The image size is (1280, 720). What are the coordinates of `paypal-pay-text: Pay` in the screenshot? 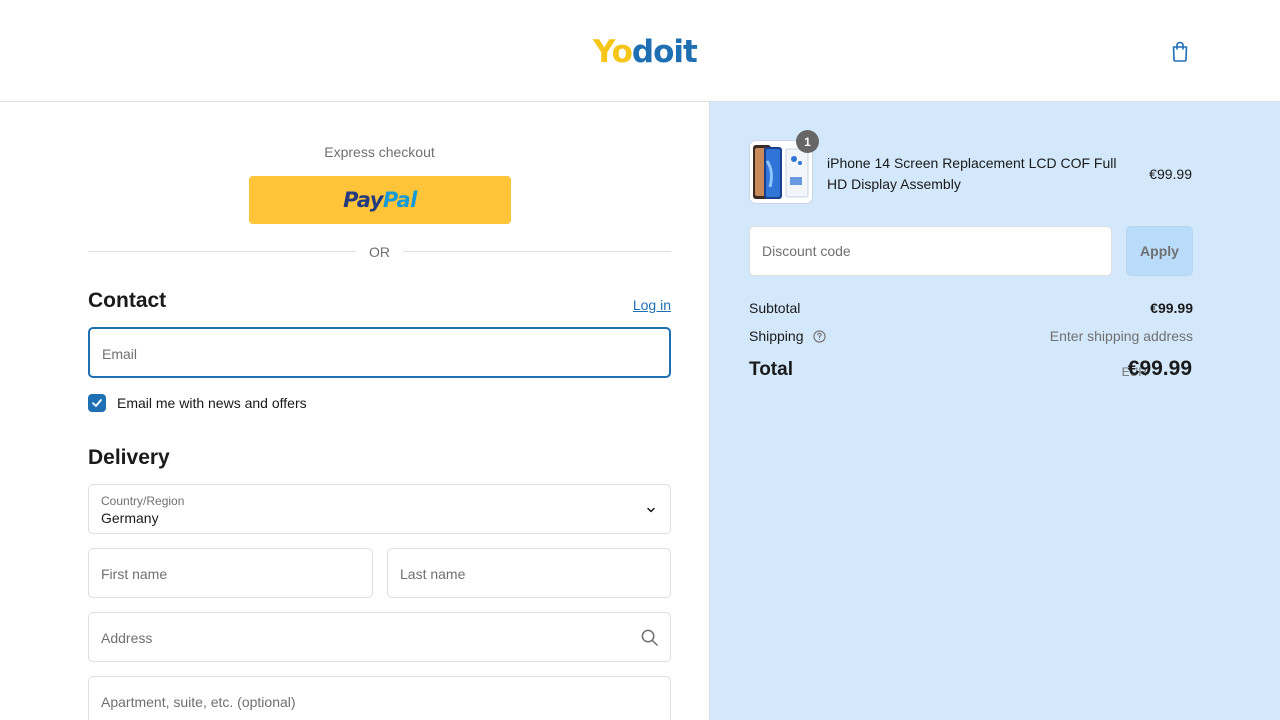 It's located at (363, 200).